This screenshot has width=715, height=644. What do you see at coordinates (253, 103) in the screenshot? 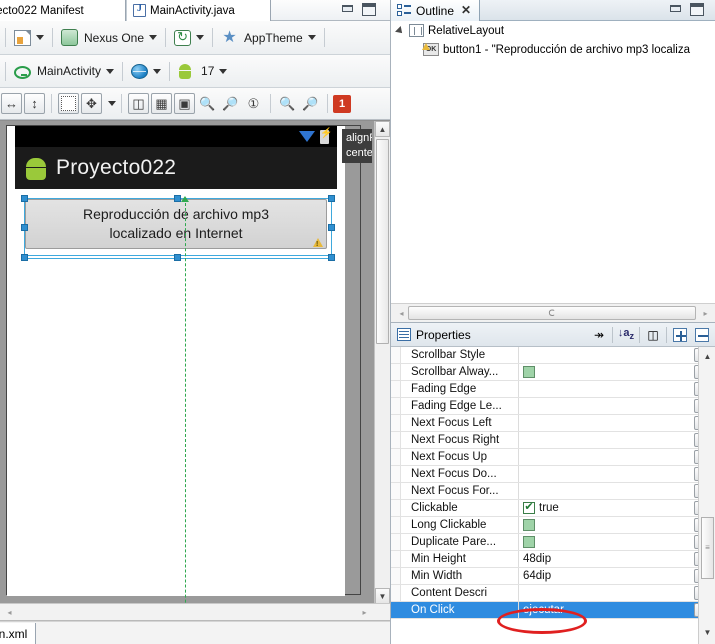
I see `zoom-actual-icon: ①` at bounding box center [253, 103].